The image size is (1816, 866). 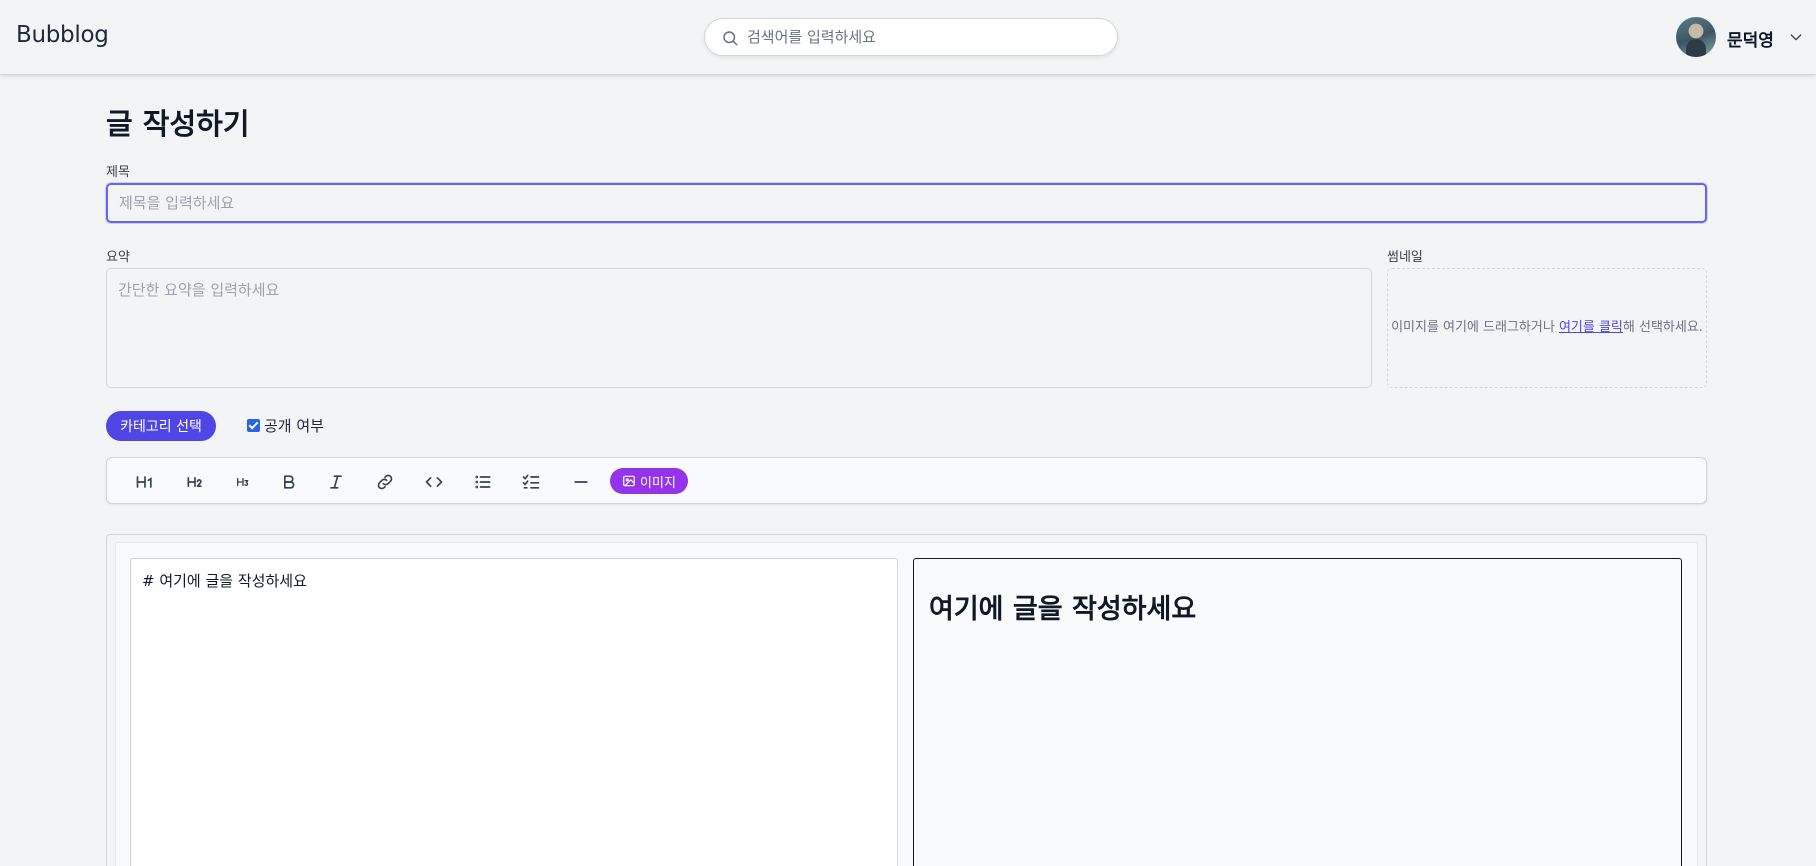 I want to click on heading1-button, so click(x=145, y=482).